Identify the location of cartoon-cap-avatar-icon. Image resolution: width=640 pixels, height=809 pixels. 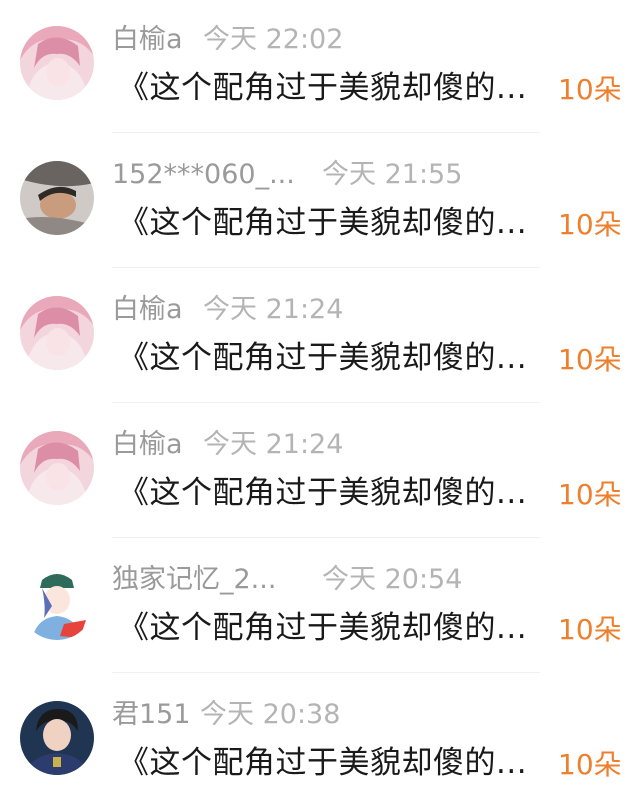
(57, 603).